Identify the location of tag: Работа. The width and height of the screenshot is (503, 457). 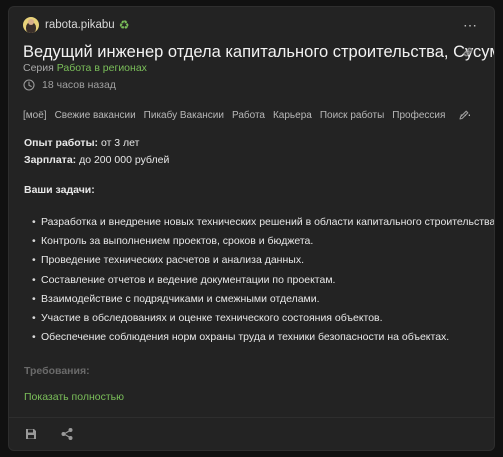
(248, 115).